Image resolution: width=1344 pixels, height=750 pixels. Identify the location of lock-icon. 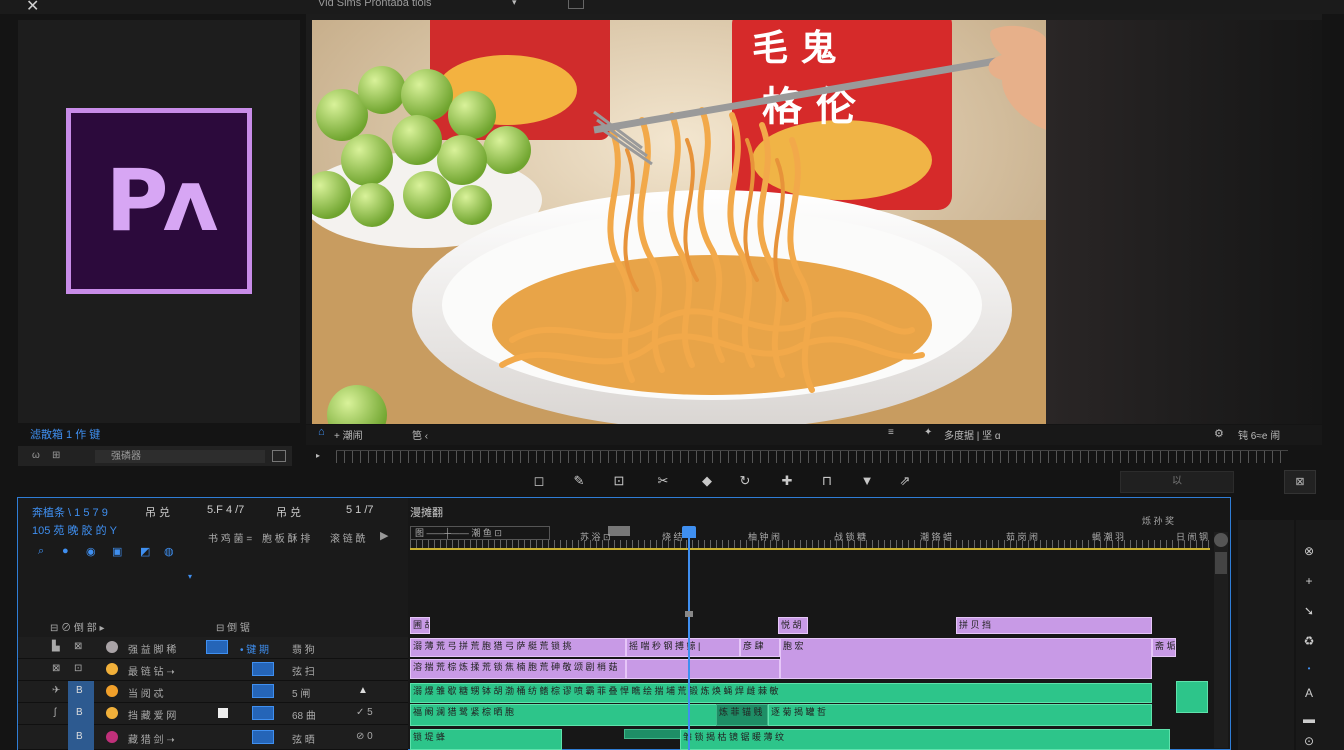
(576, 4).